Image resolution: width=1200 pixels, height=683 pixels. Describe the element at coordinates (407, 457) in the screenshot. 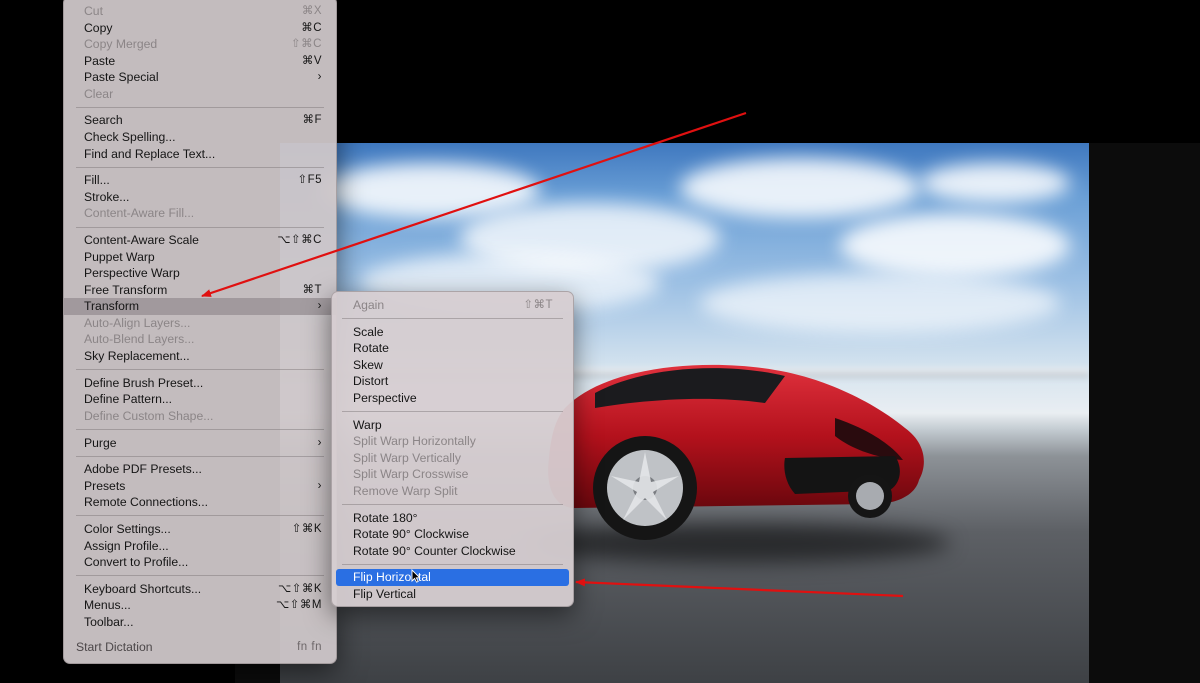

I see `menu-item-label: Split Warp Vertically` at that location.